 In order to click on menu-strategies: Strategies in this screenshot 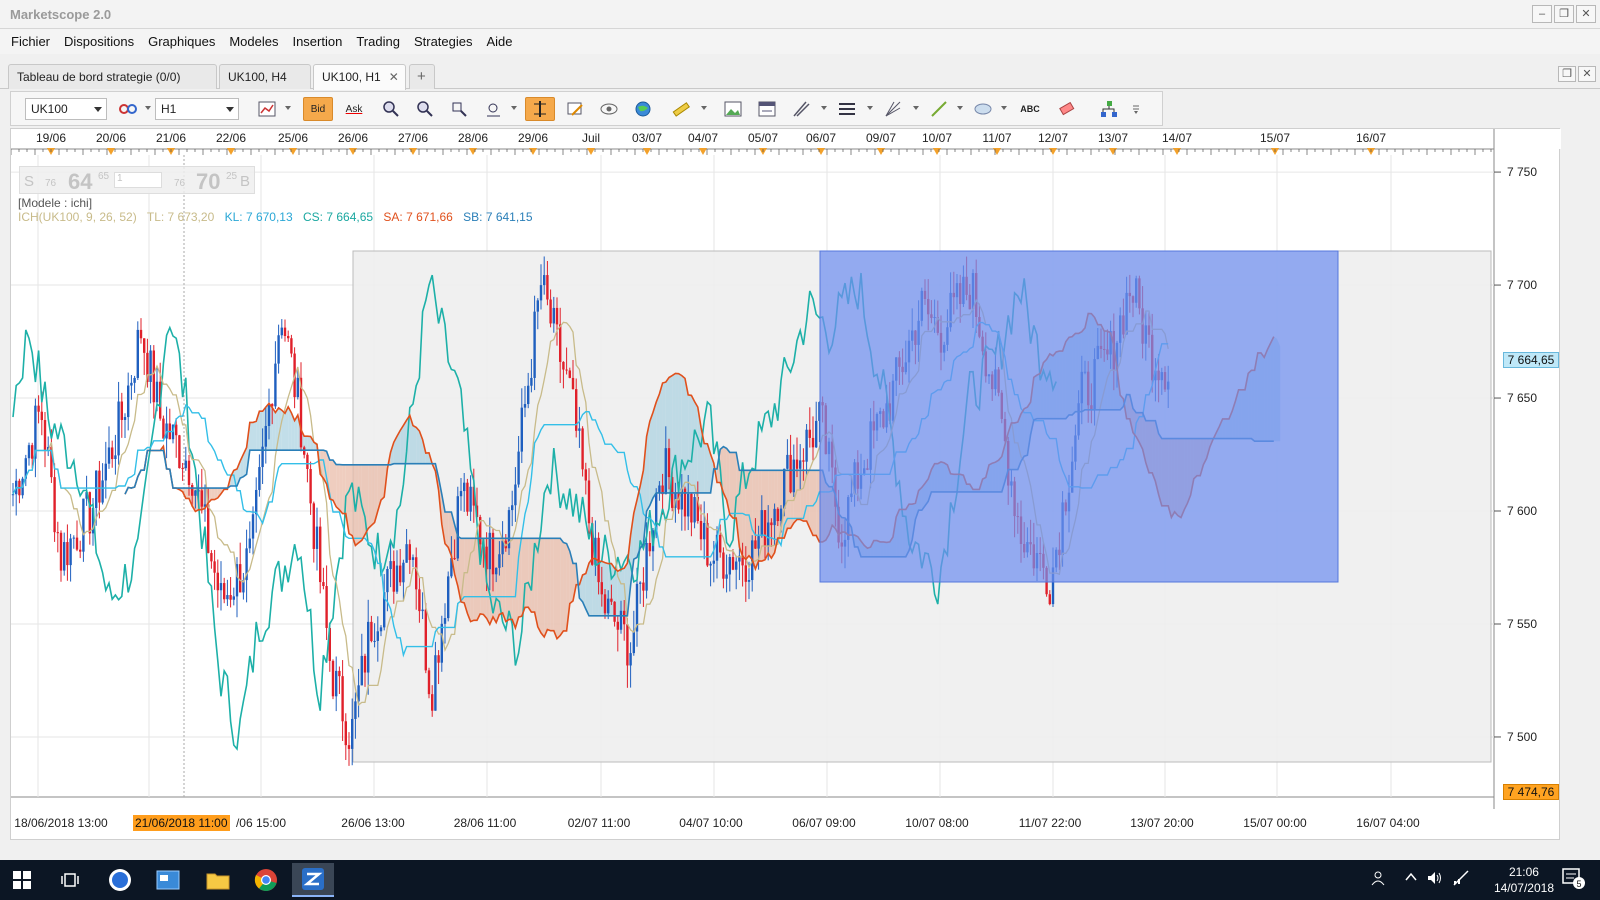, I will do `click(443, 41)`.